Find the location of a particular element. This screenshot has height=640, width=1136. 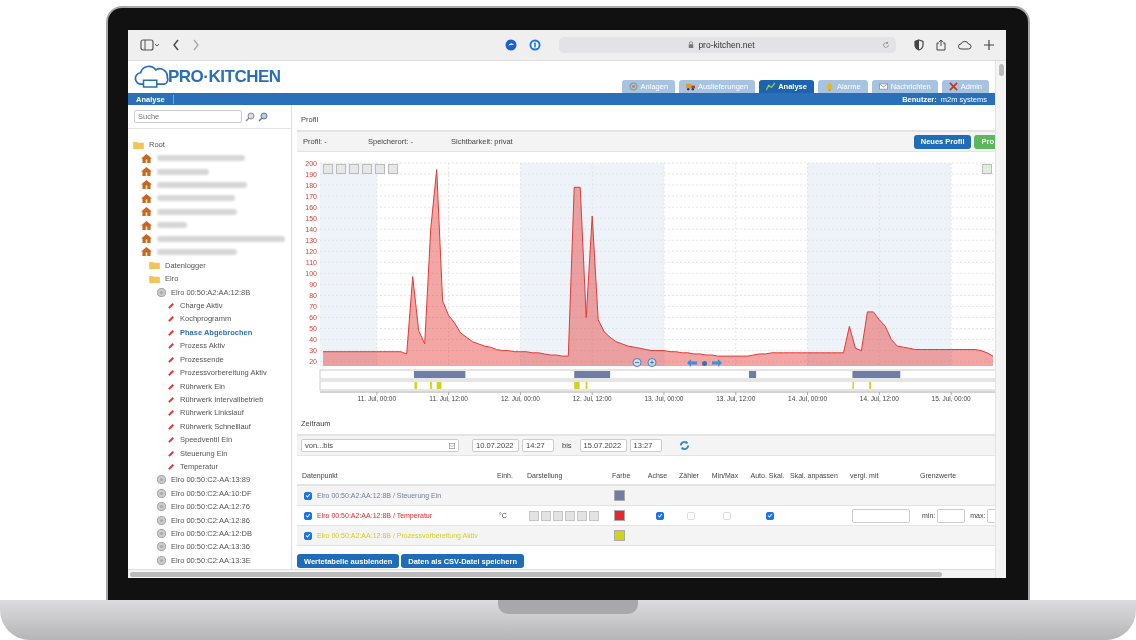

pan-left-icon is located at coordinates (692, 363).